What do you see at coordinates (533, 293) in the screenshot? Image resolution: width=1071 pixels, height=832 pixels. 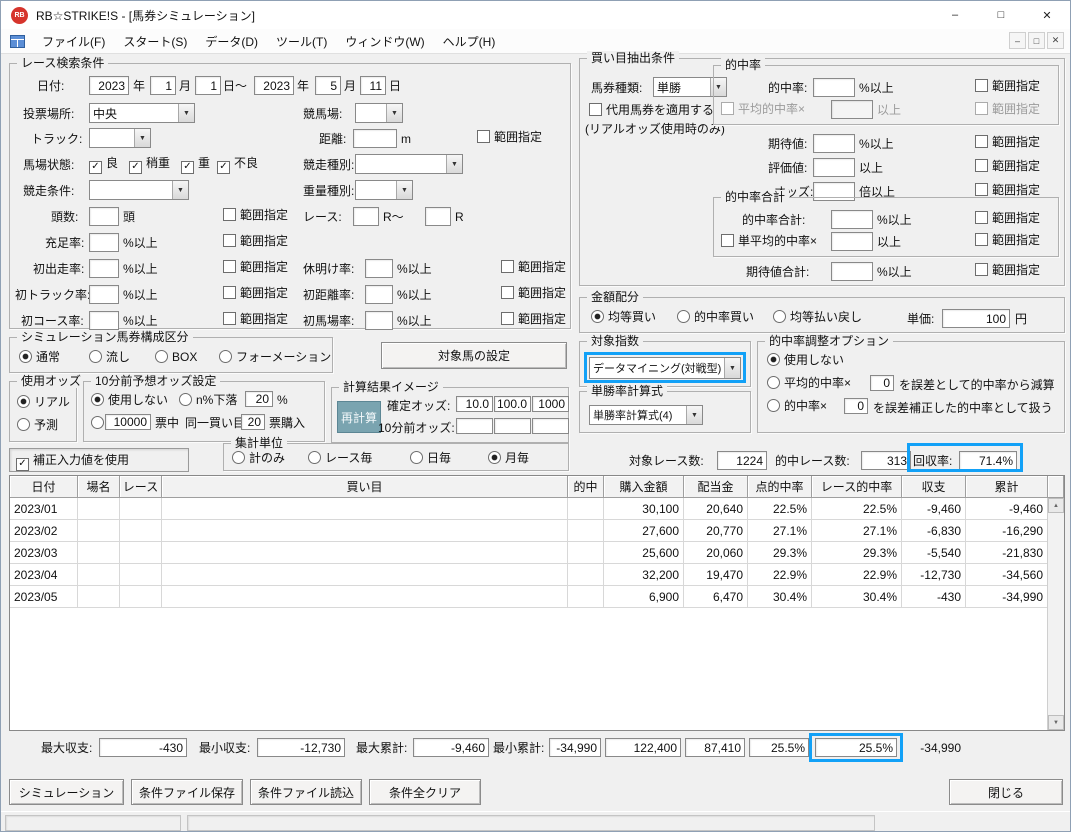 I see `first-distance-range-checkbox: 範囲指定` at bounding box center [533, 293].